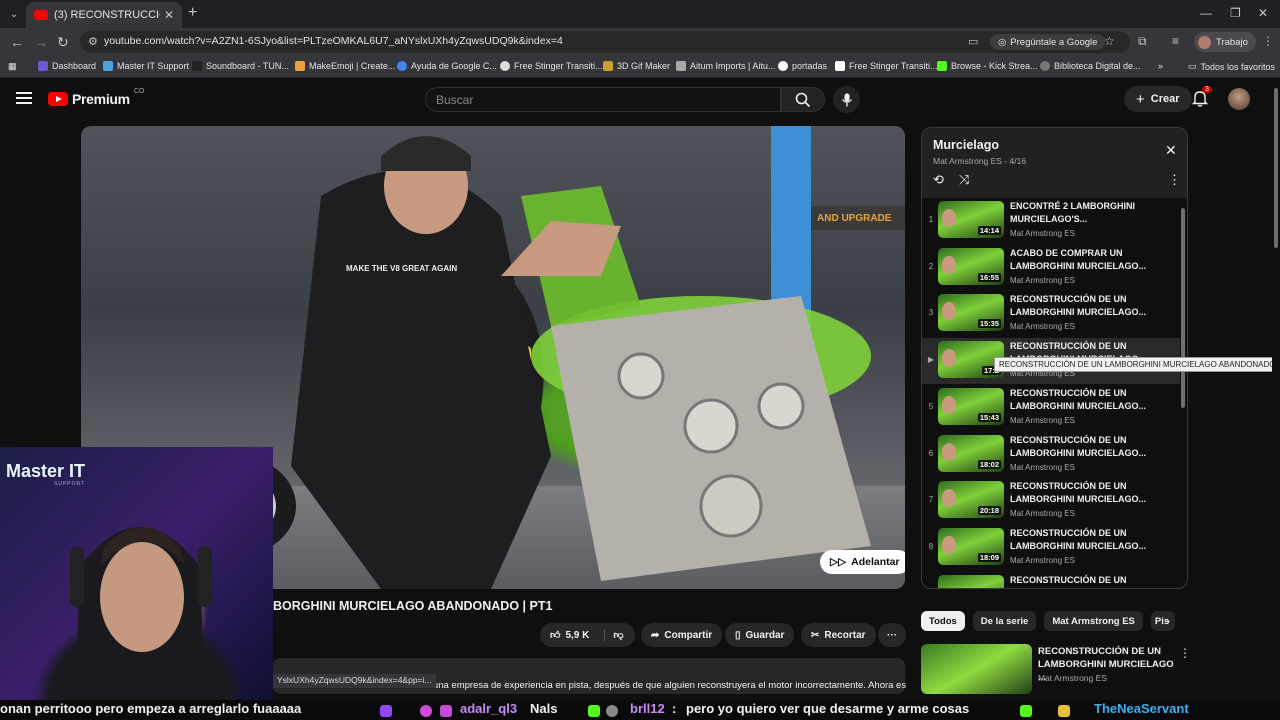 This screenshot has width=1280, height=720. I want to click on shuffle-icon: ⤨, so click(964, 180).